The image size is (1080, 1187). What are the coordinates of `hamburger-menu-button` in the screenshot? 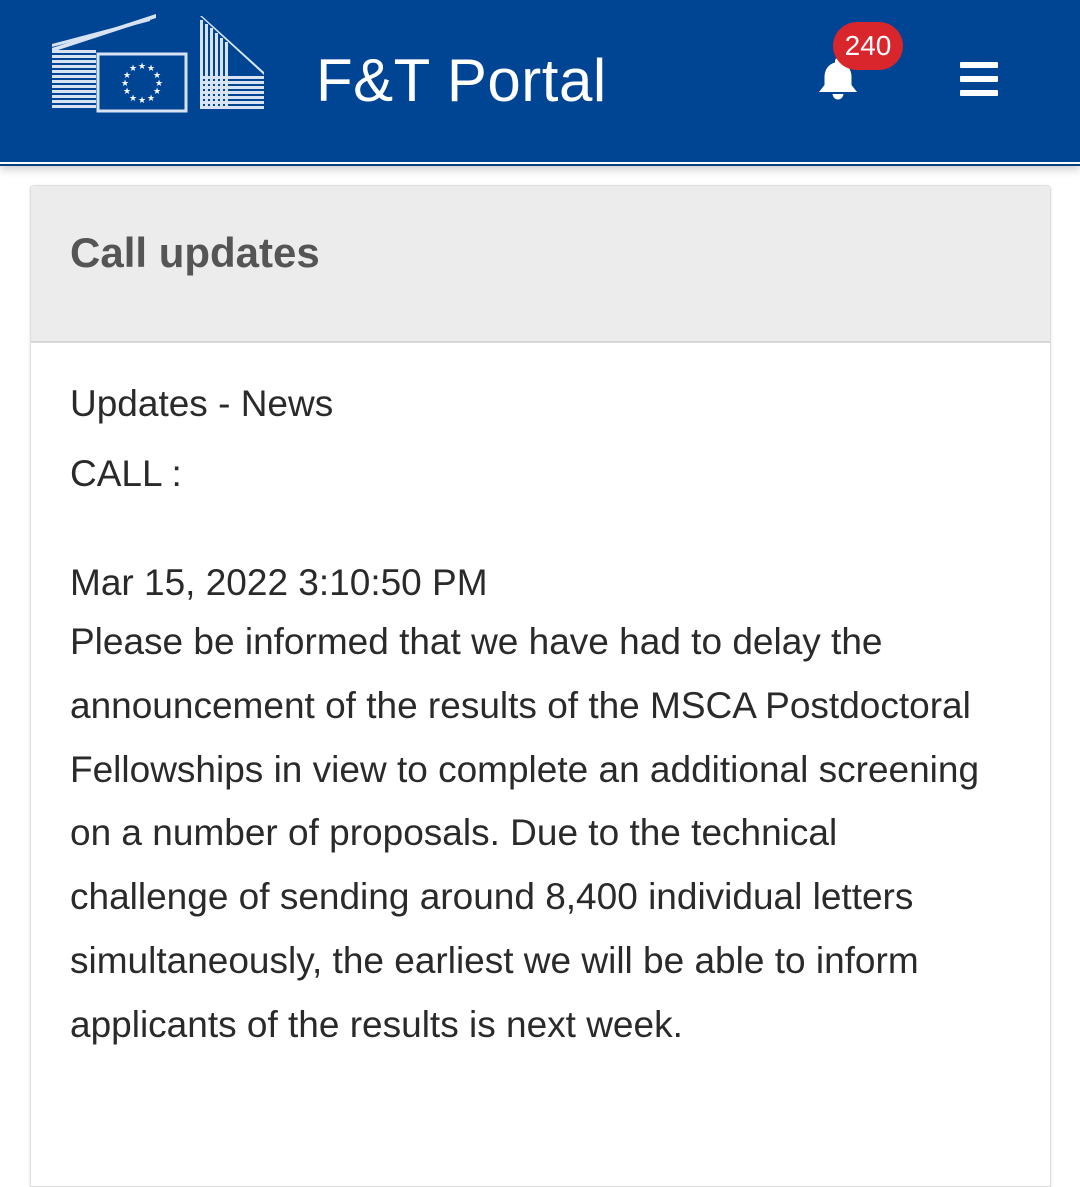 It's located at (979, 79).